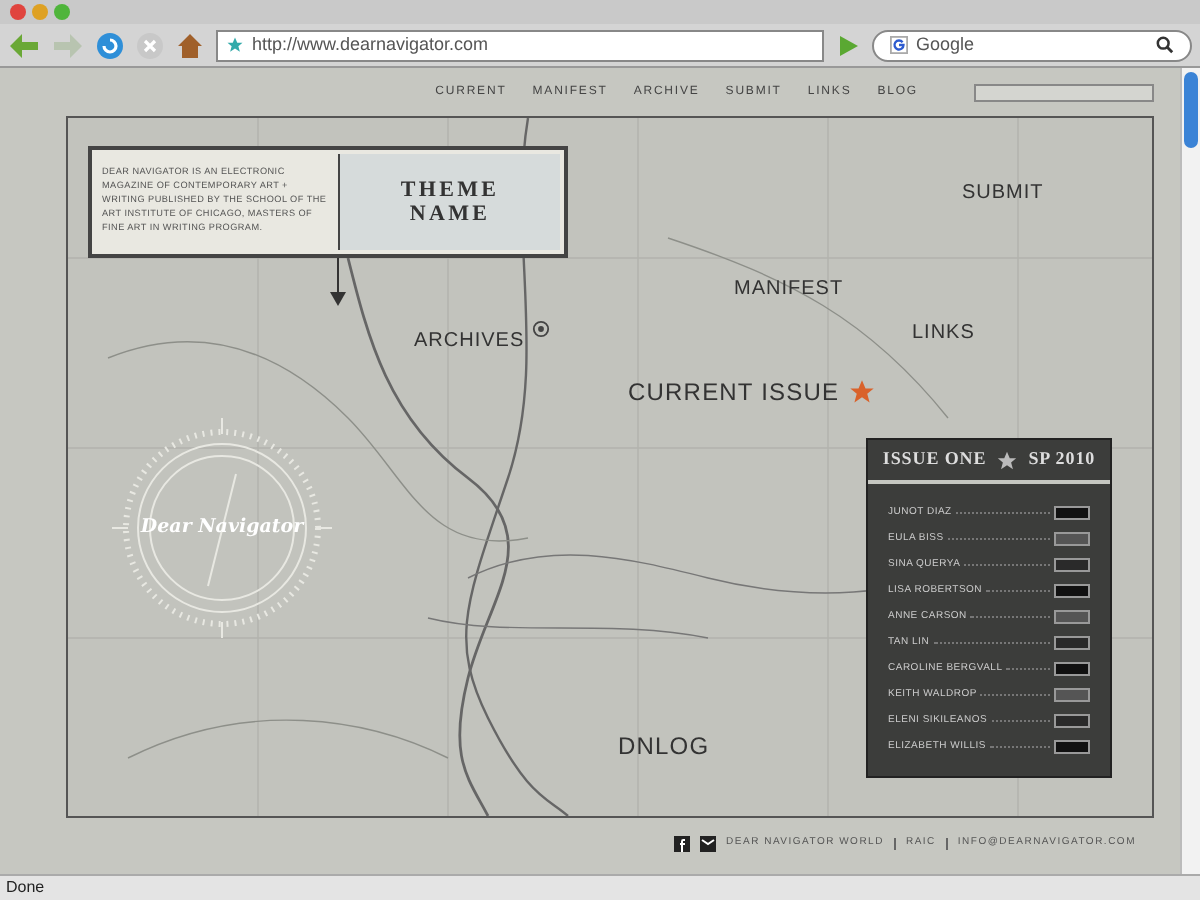 This screenshot has height=900, width=1200. I want to click on map-label: CURRENT ISSUE, so click(734, 392).